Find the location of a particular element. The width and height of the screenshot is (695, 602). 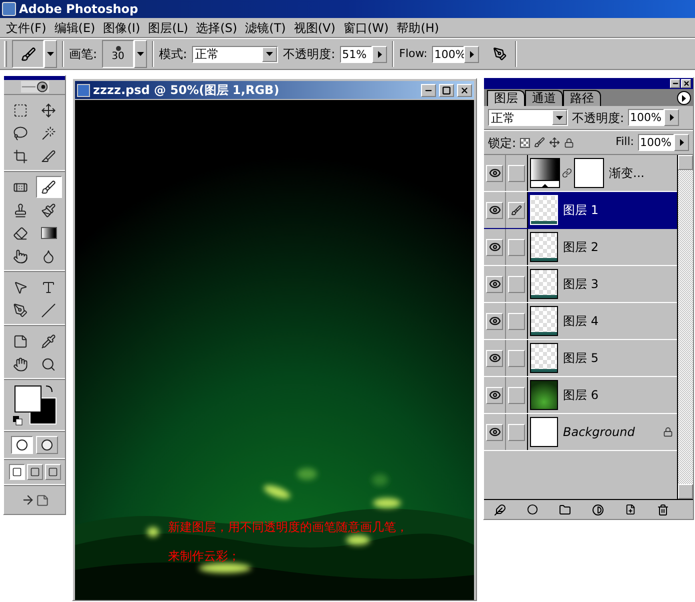

layer-style-button is located at coordinates (500, 510).